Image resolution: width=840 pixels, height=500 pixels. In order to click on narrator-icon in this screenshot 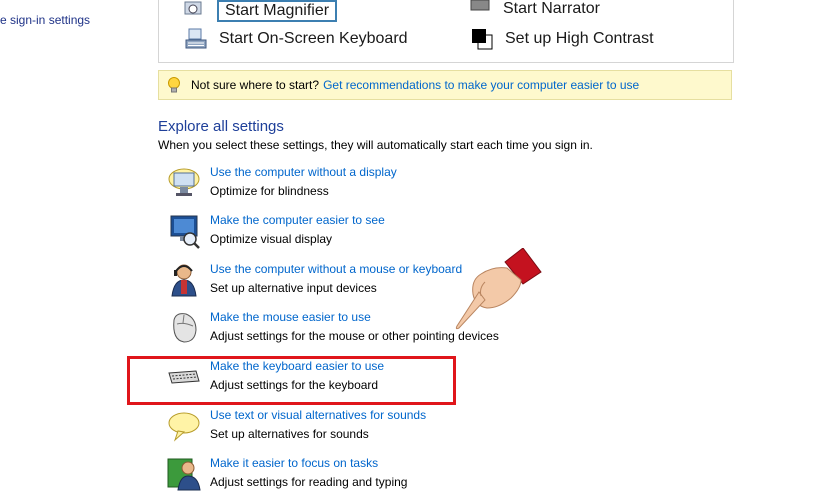, I will do `click(480, 5)`.